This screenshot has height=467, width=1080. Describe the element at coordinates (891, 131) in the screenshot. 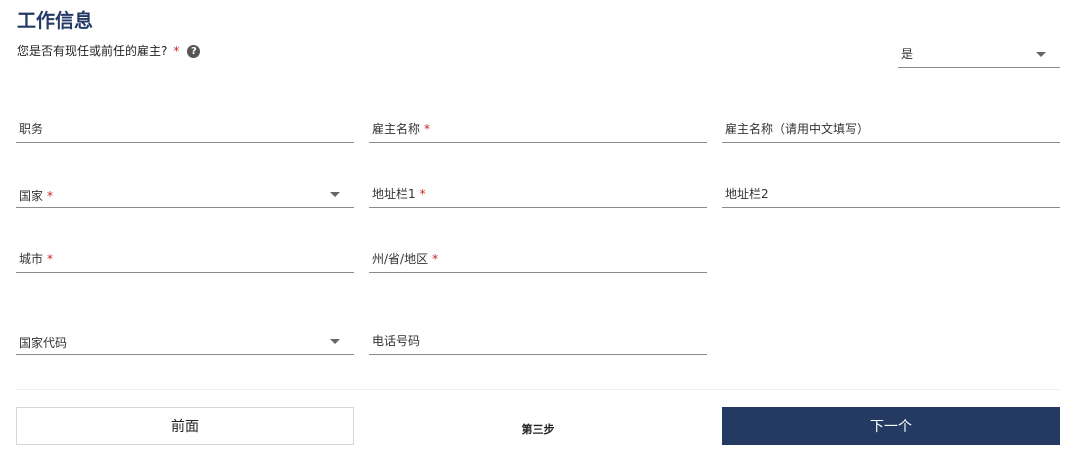

I see `employer-name-cn-field: 雇主名称（请用中文填写）` at that location.